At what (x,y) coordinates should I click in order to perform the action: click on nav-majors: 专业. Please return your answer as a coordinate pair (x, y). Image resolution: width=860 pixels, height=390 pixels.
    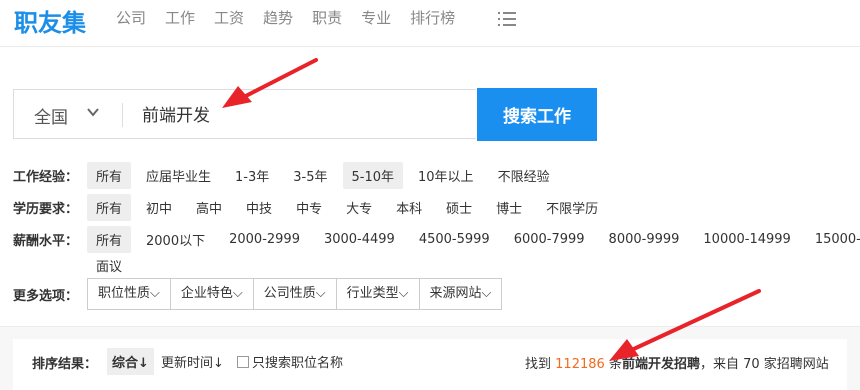
    Looking at the image, I should click on (376, 18).